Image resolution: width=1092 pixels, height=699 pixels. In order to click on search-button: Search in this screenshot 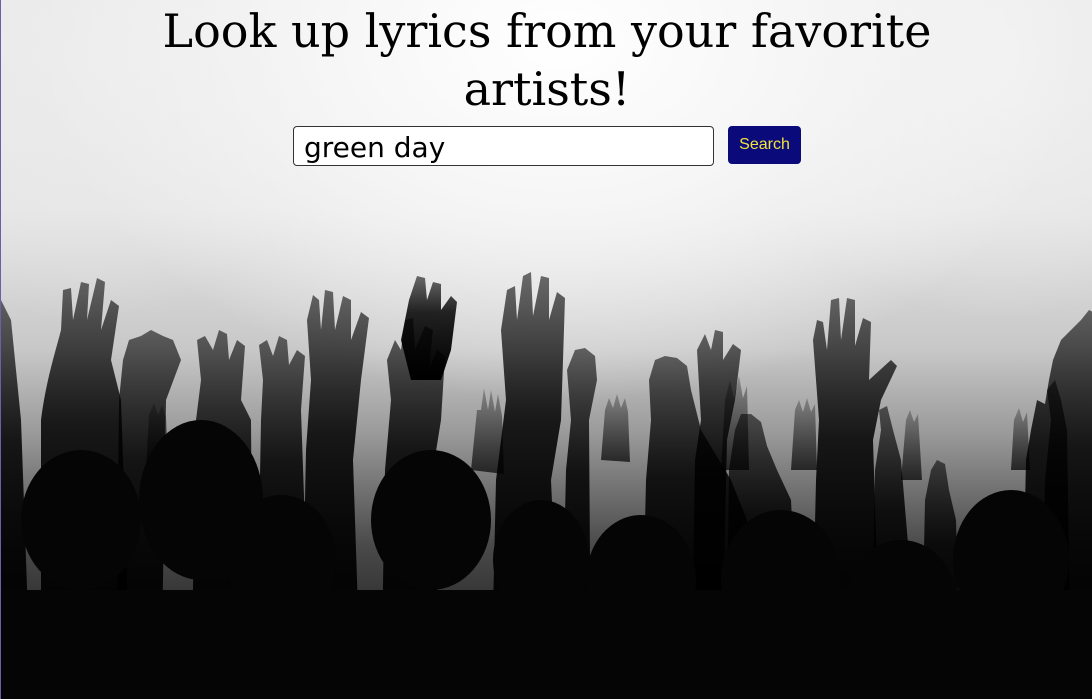, I will do `click(764, 145)`.